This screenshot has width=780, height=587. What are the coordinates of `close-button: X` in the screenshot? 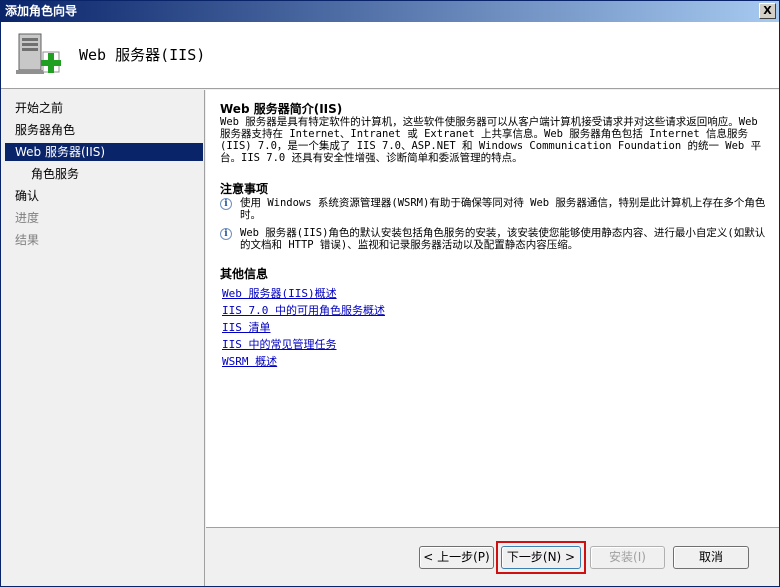 It's located at (767, 11).